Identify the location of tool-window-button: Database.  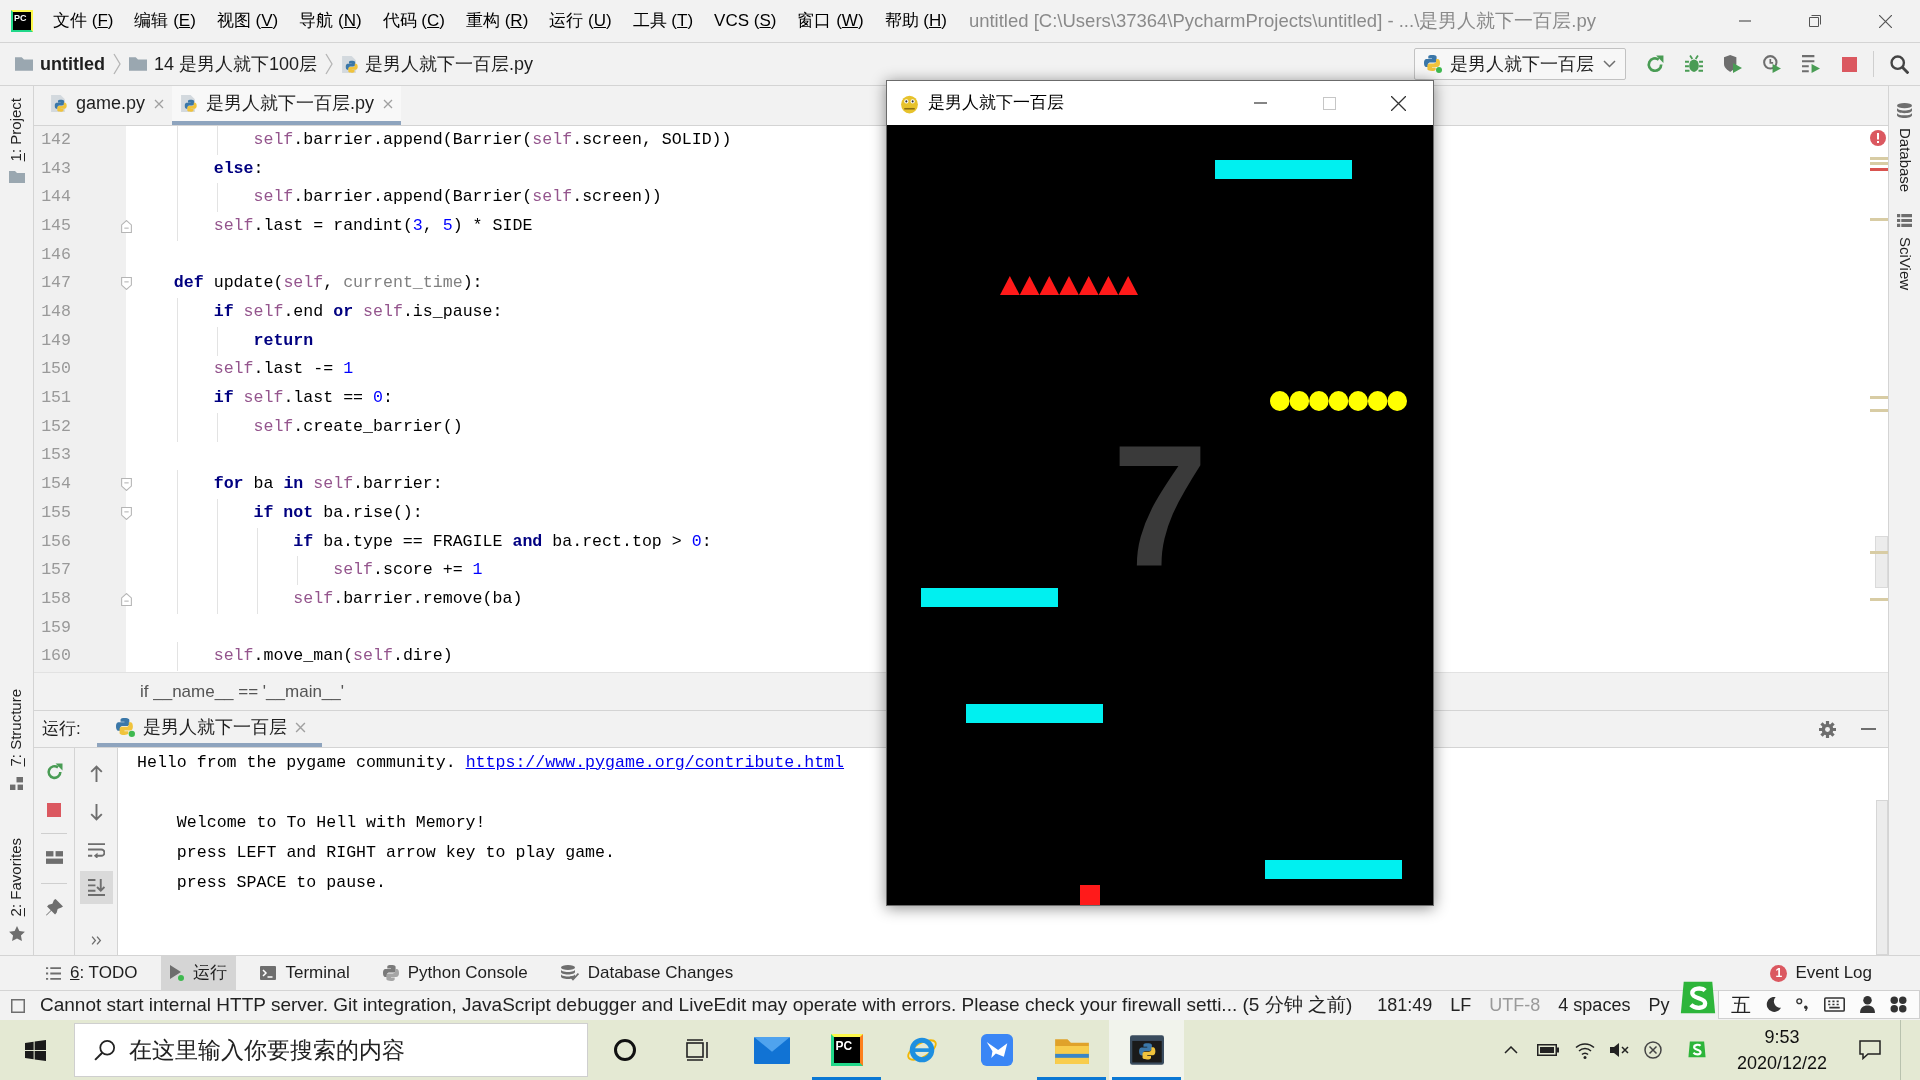
(1904, 148).